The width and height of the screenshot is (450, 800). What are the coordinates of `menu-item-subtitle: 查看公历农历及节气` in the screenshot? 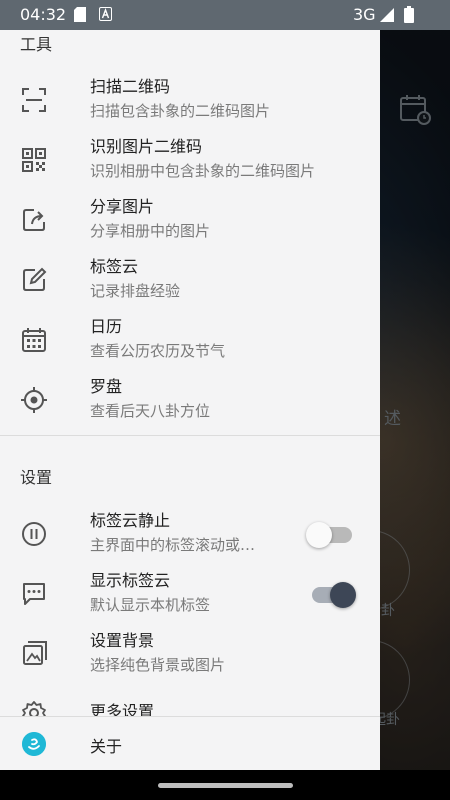 It's located at (158, 351).